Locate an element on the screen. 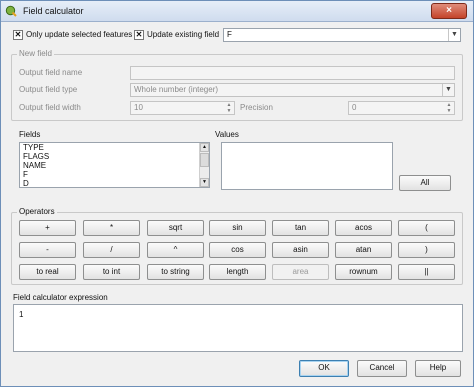  output-field-width-value: 10 is located at coordinates (138, 107).